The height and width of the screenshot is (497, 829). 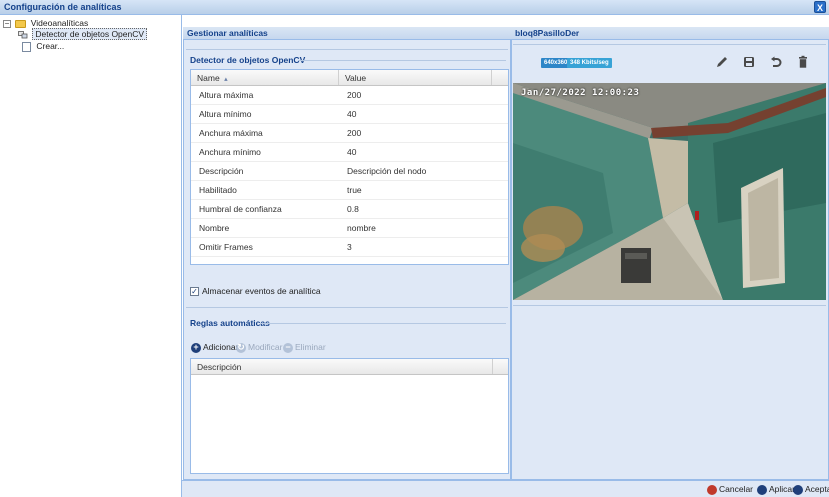 I want to click on delete-rule-button: − Eliminar, so click(x=304, y=347).